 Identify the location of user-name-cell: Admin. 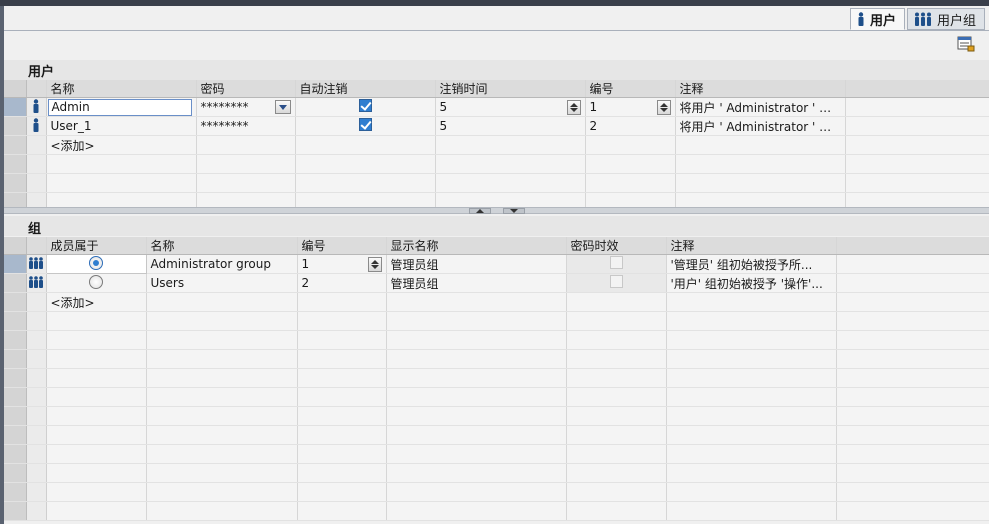
(121, 107).